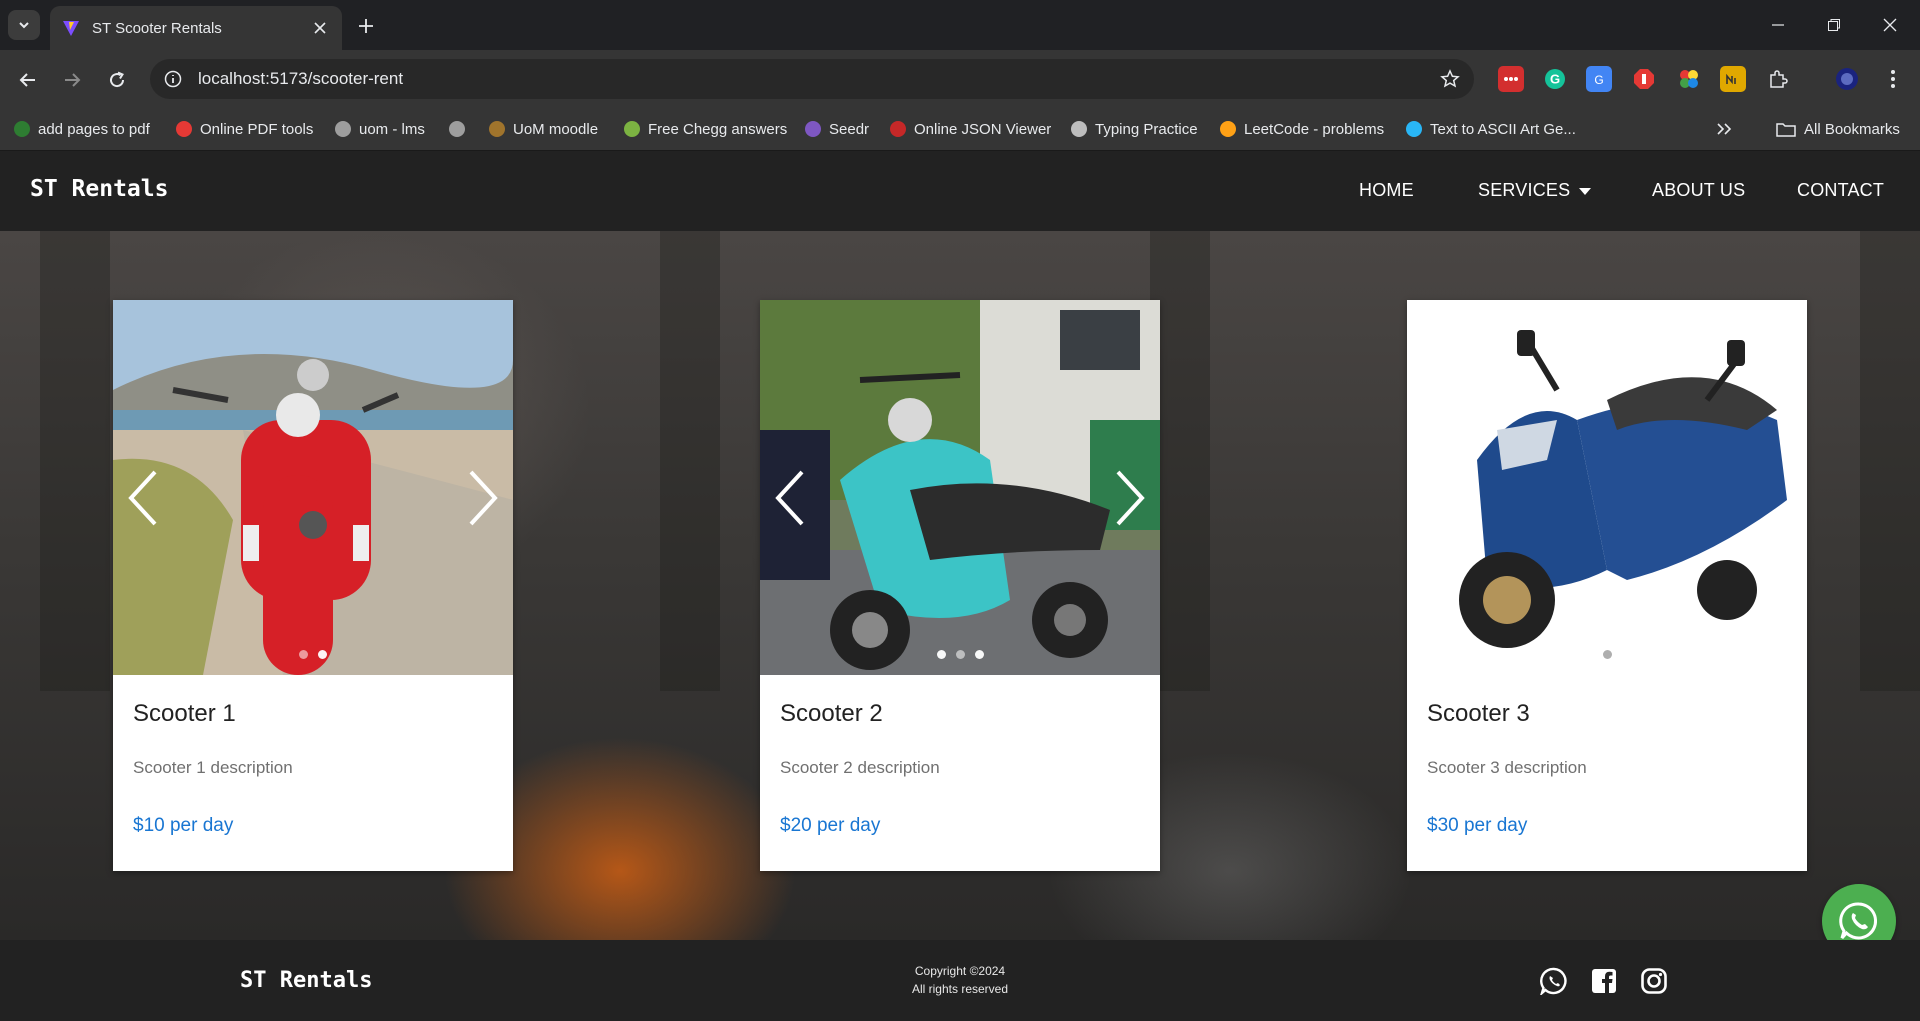 This screenshot has height=1021, width=1920. I want to click on minimize-icon, so click(1778, 25).